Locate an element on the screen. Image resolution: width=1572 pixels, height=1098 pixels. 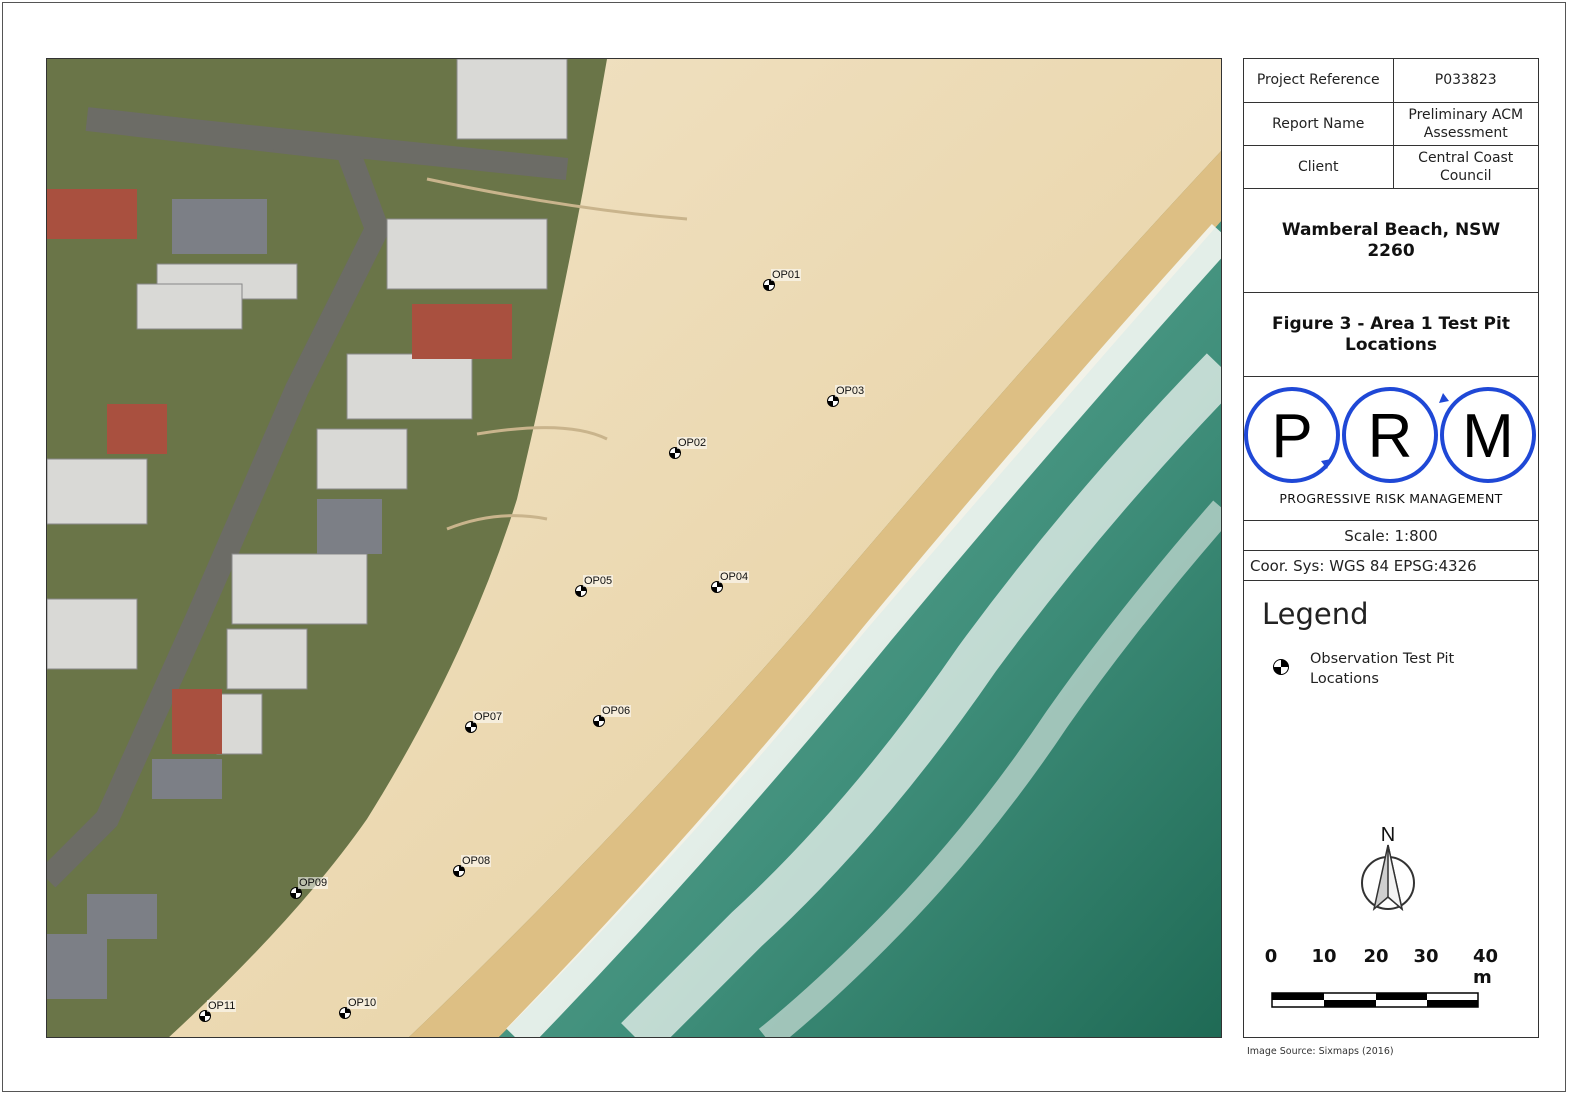
coord-sys-text: Coor. Sys: WGS 84 EPSG:4326 is located at coordinates (1363, 565).